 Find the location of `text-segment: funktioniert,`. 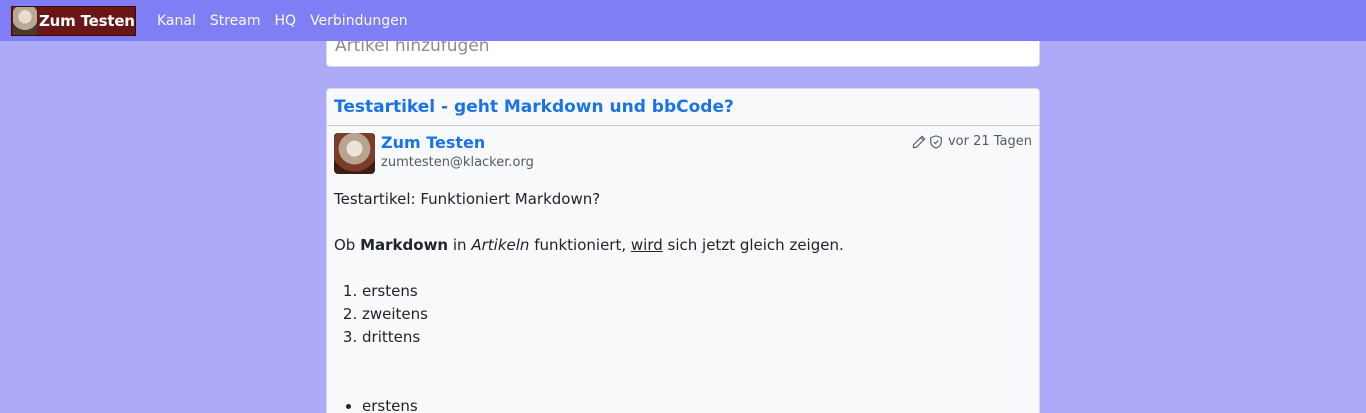

text-segment: funktioniert, is located at coordinates (580, 245).